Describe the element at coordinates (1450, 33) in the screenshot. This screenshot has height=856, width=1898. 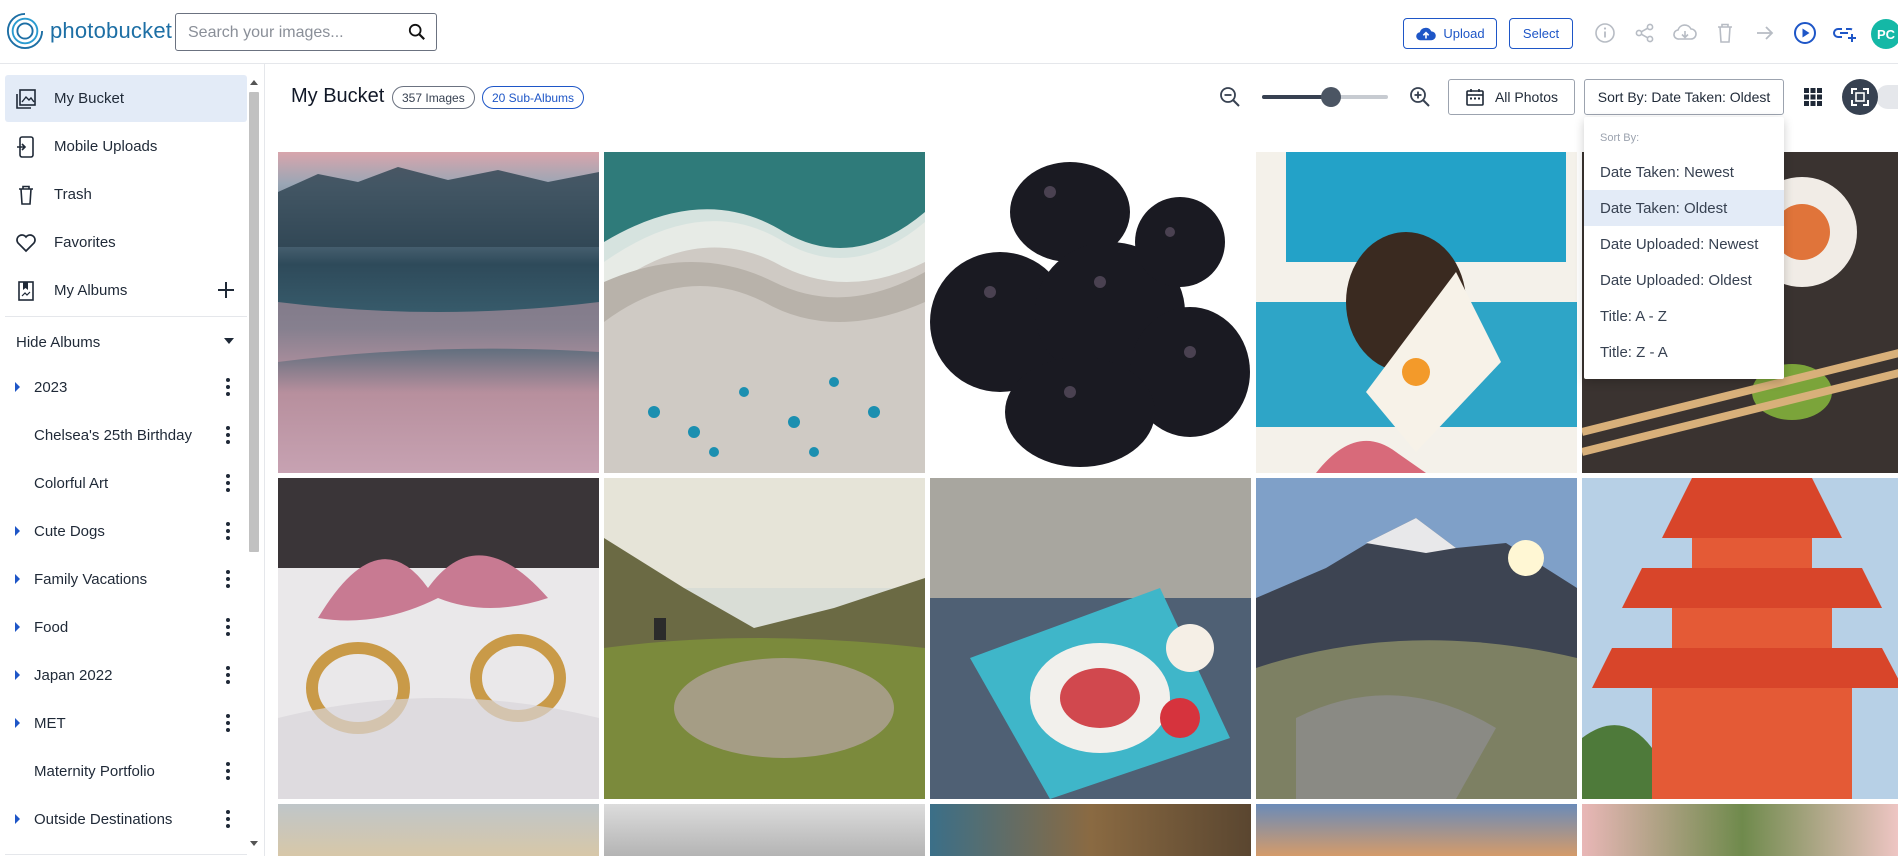
I see `upload-button: Upload` at that location.